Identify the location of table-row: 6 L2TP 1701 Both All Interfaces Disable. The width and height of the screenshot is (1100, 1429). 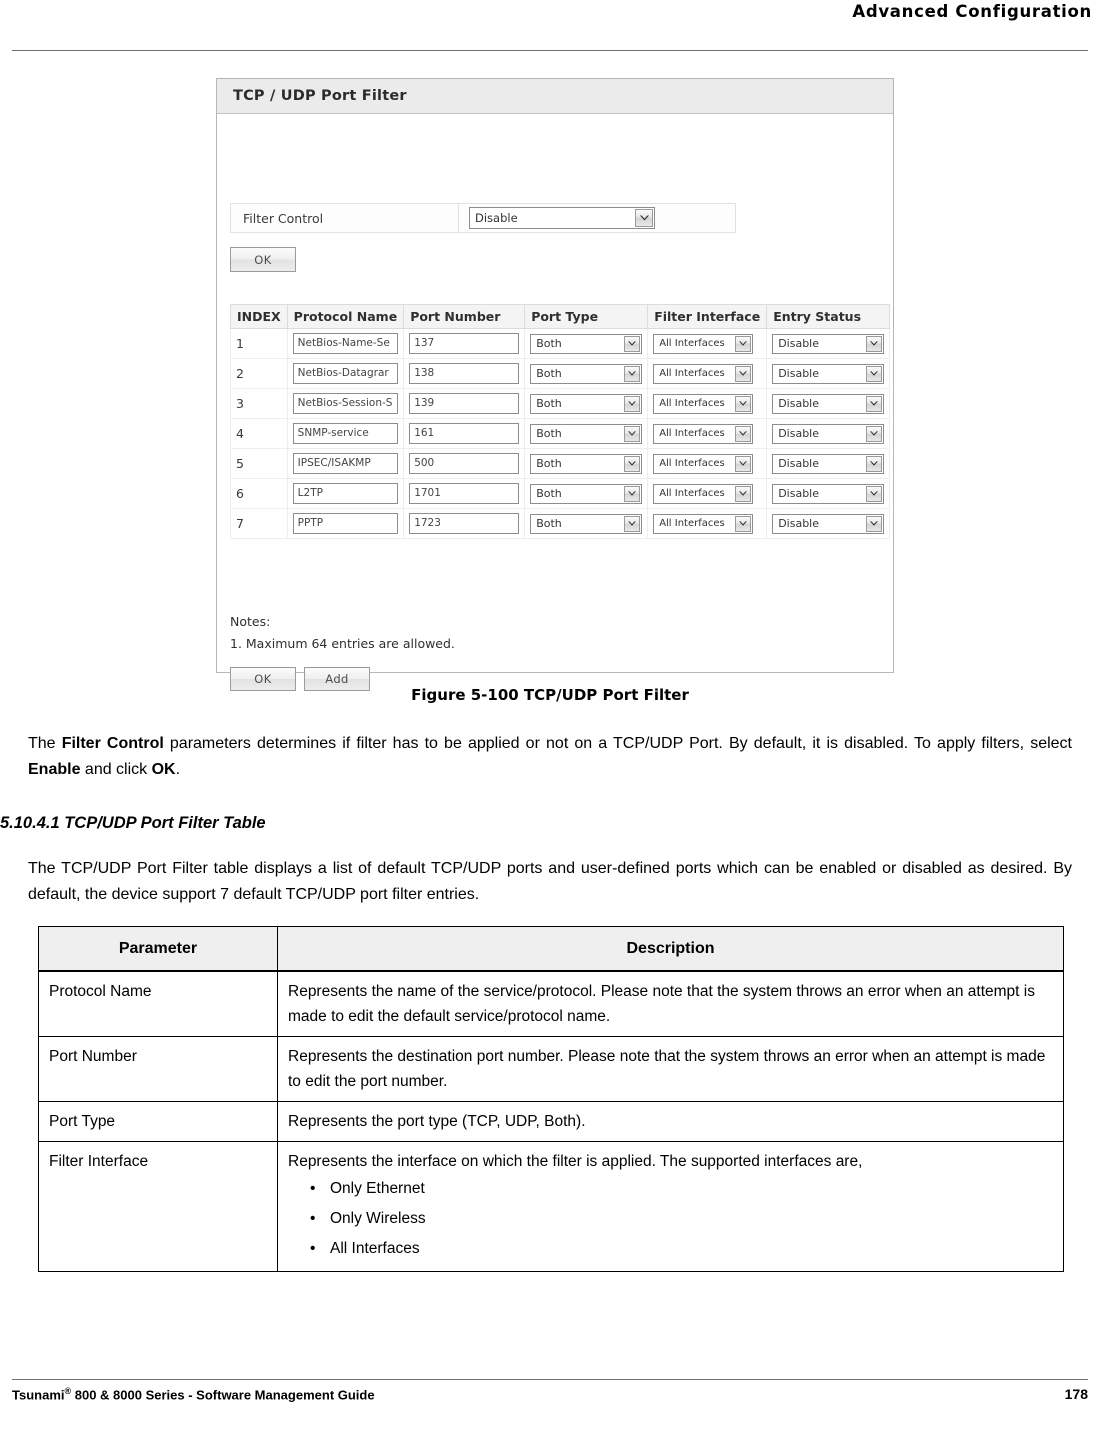
(560, 493).